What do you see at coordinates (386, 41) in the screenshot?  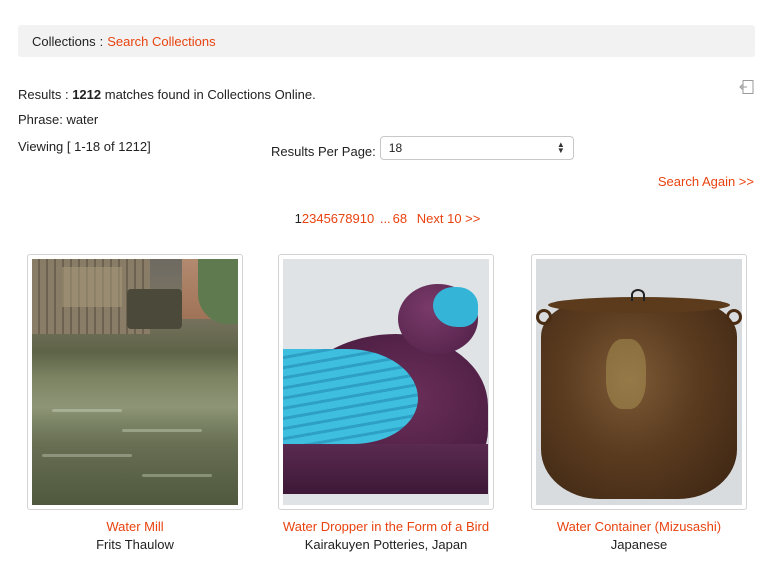 I see `breadcrumb: Collections : Search Collections` at bounding box center [386, 41].